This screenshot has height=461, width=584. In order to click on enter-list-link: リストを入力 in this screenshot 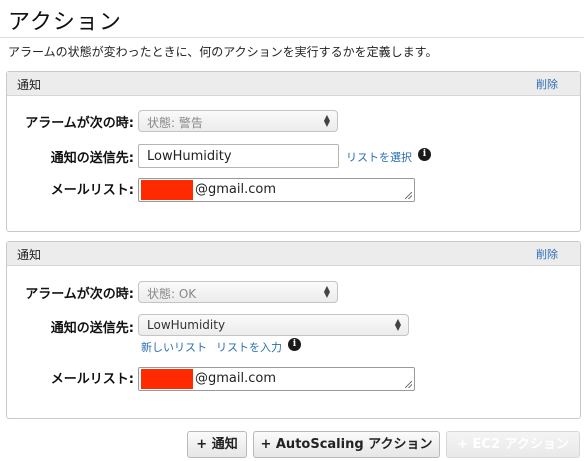, I will do `click(249, 347)`.